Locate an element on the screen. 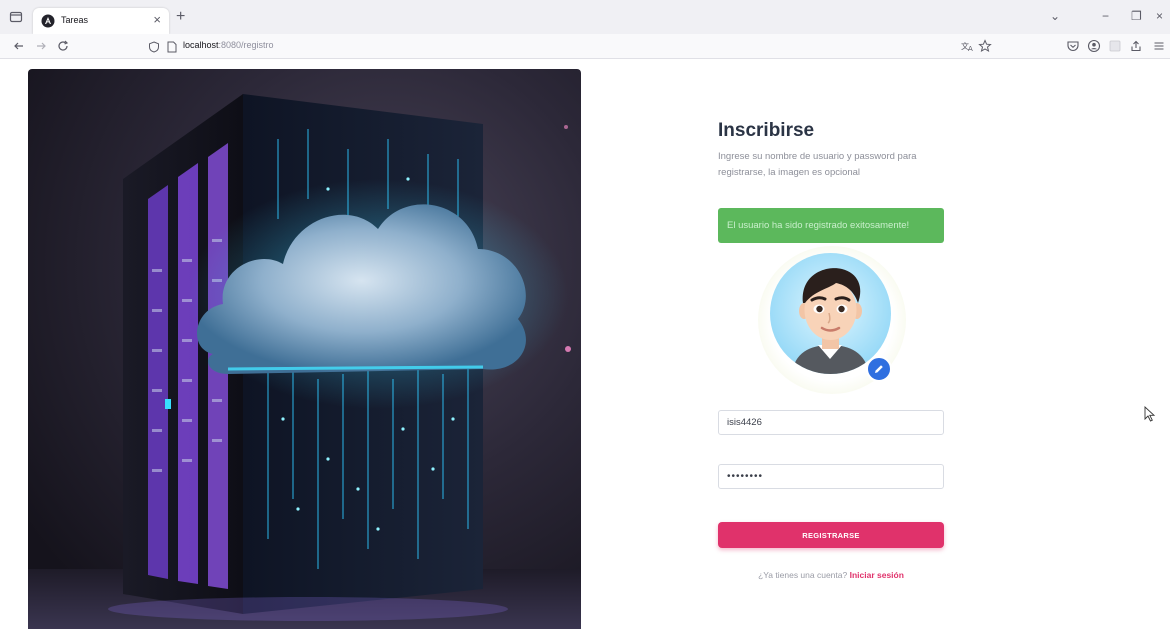  url-path: :8080/registro is located at coordinates (246, 45).